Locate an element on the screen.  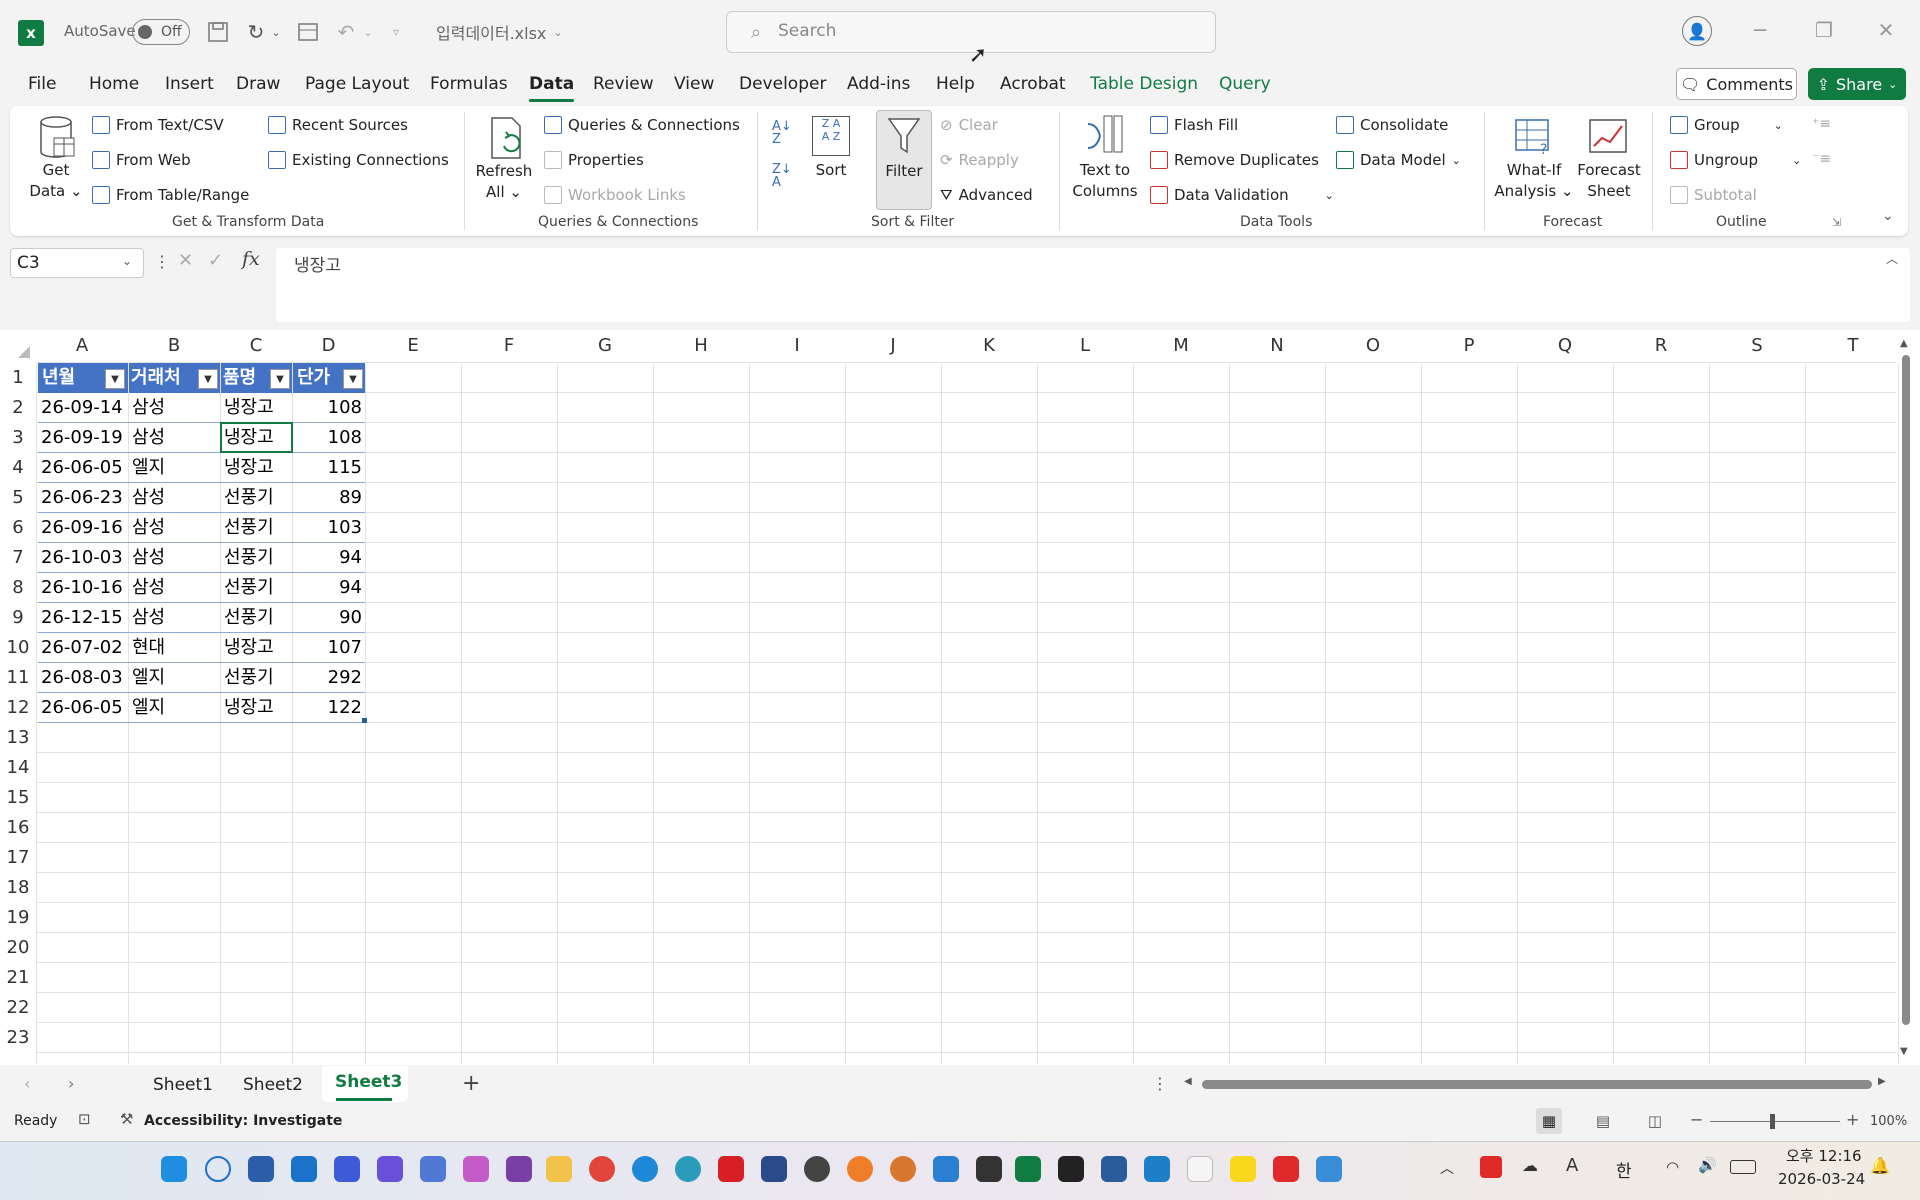
collapse-ribbon-icon: ⌄ is located at coordinates (1891, 217).